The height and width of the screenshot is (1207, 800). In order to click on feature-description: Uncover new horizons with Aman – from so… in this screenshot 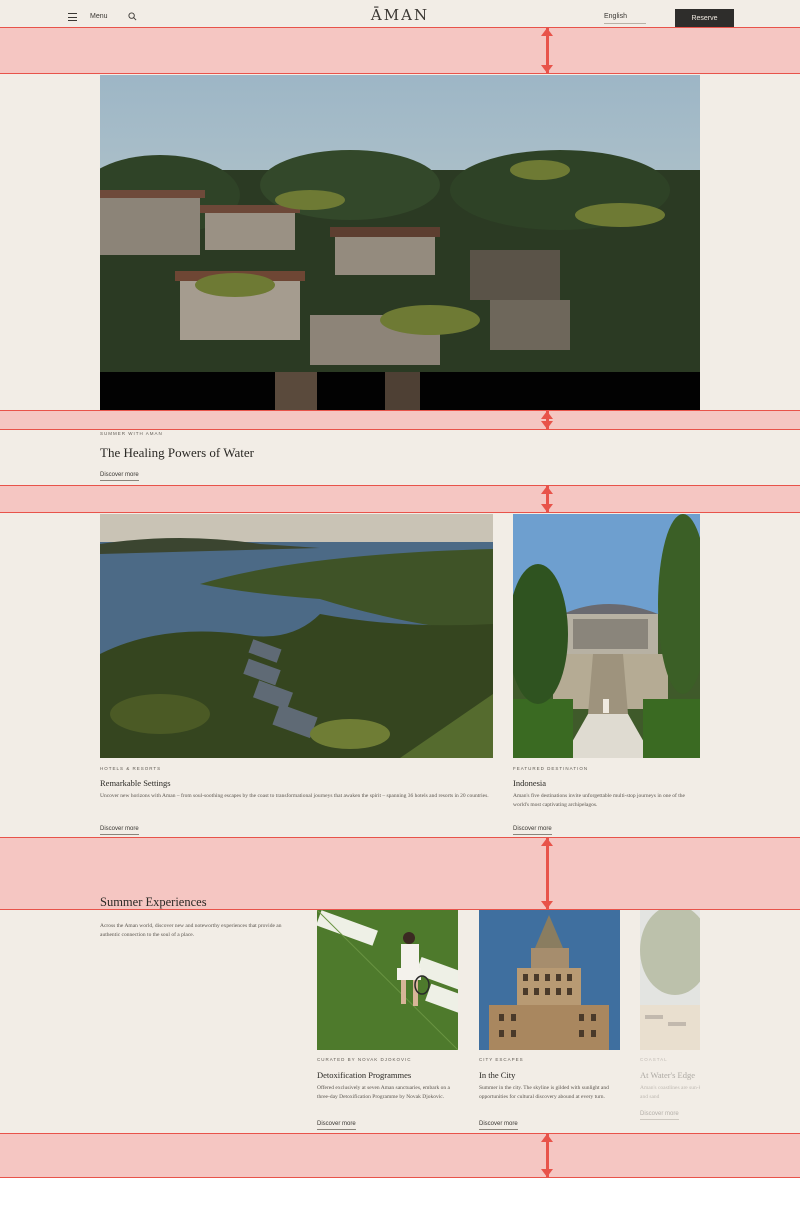, I will do `click(294, 796)`.